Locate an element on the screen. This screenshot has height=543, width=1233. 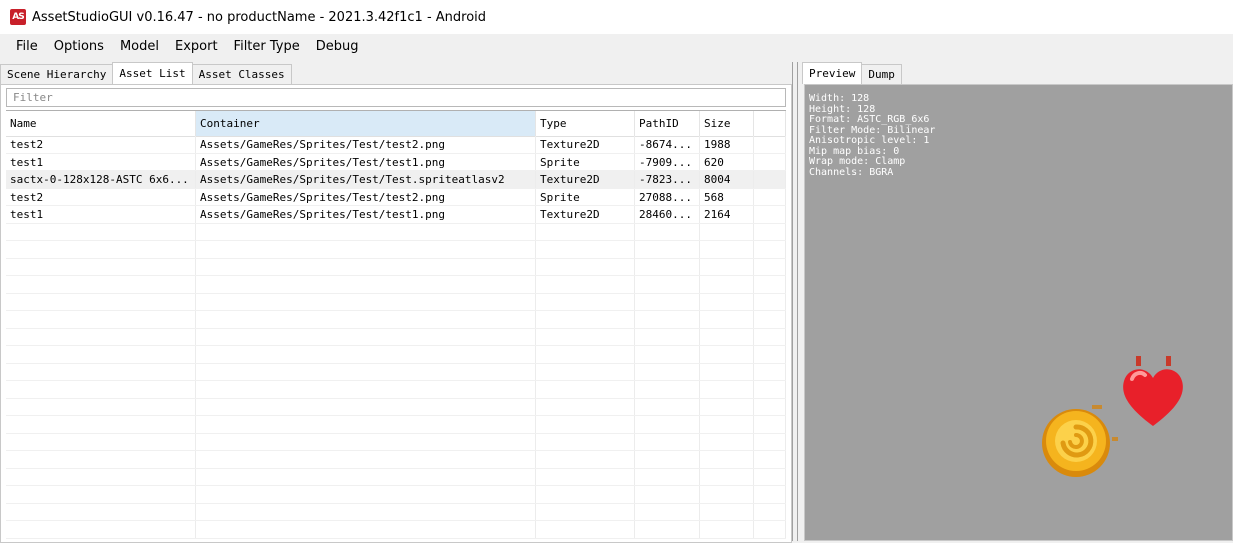
pane-splitter is located at coordinates (795, 301).